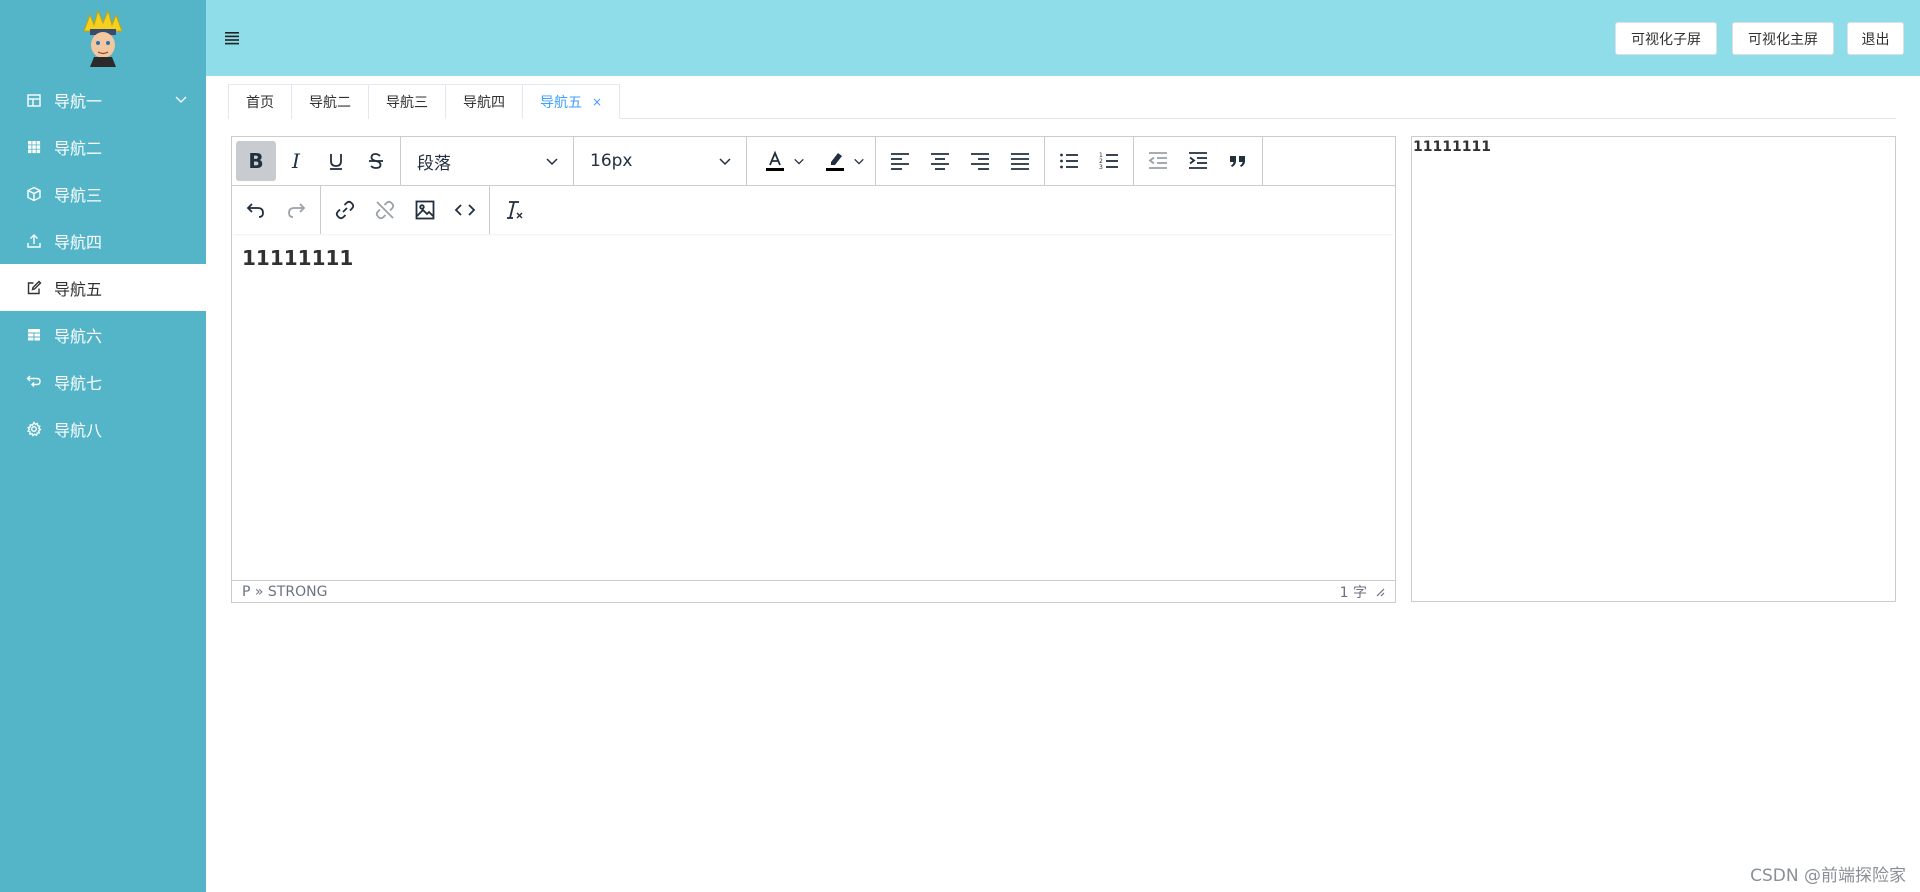  I want to click on tab-home: 首页, so click(260, 101).